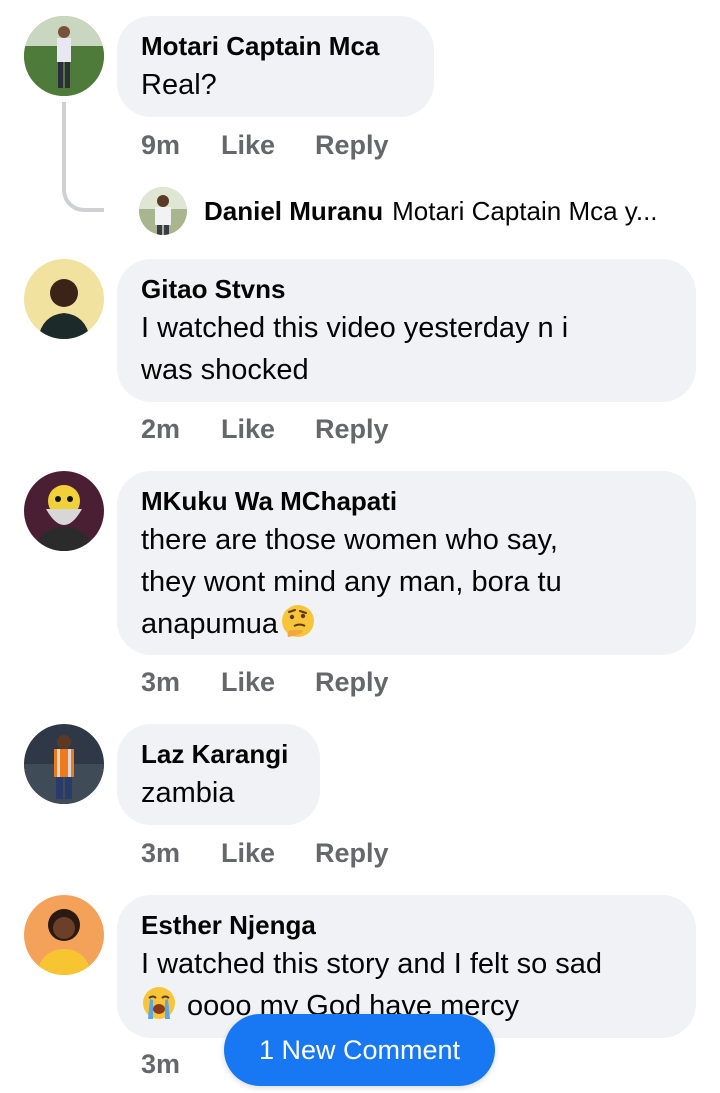  I want to click on comment-actions: 2m Like Reply, so click(265, 429).